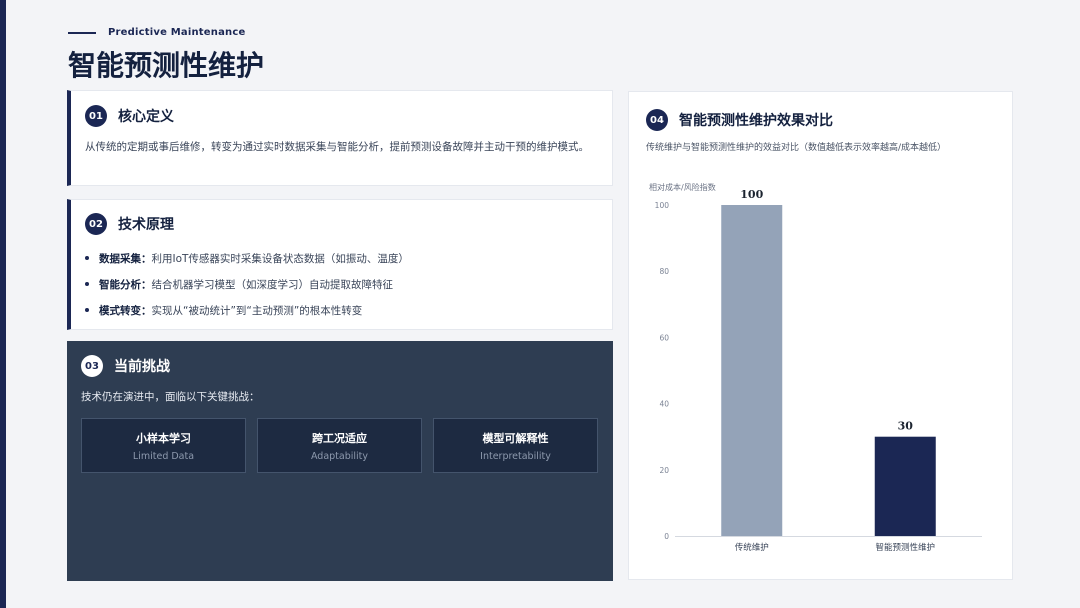 This screenshot has width=1080, height=608. Describe the element at coordinates (666, 536) in the screenshot. I see `y-tick-label: 0` at that location.